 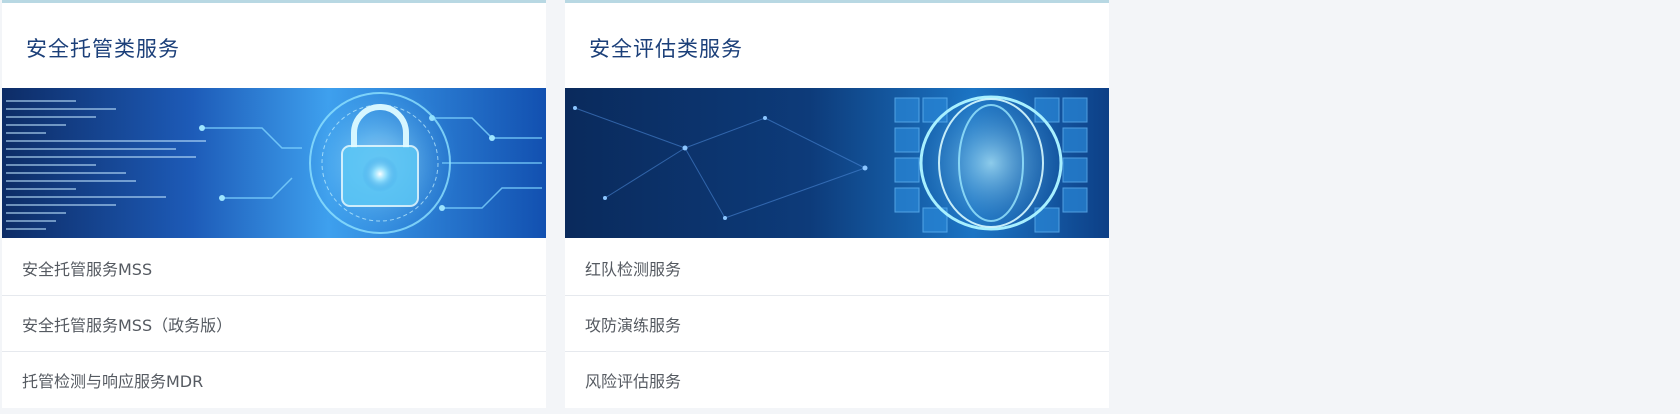 What do you see at coordinates (837, 380) in the screenshot?
I see `list-item: 风险评估服务` at bounding box center [837, 380].